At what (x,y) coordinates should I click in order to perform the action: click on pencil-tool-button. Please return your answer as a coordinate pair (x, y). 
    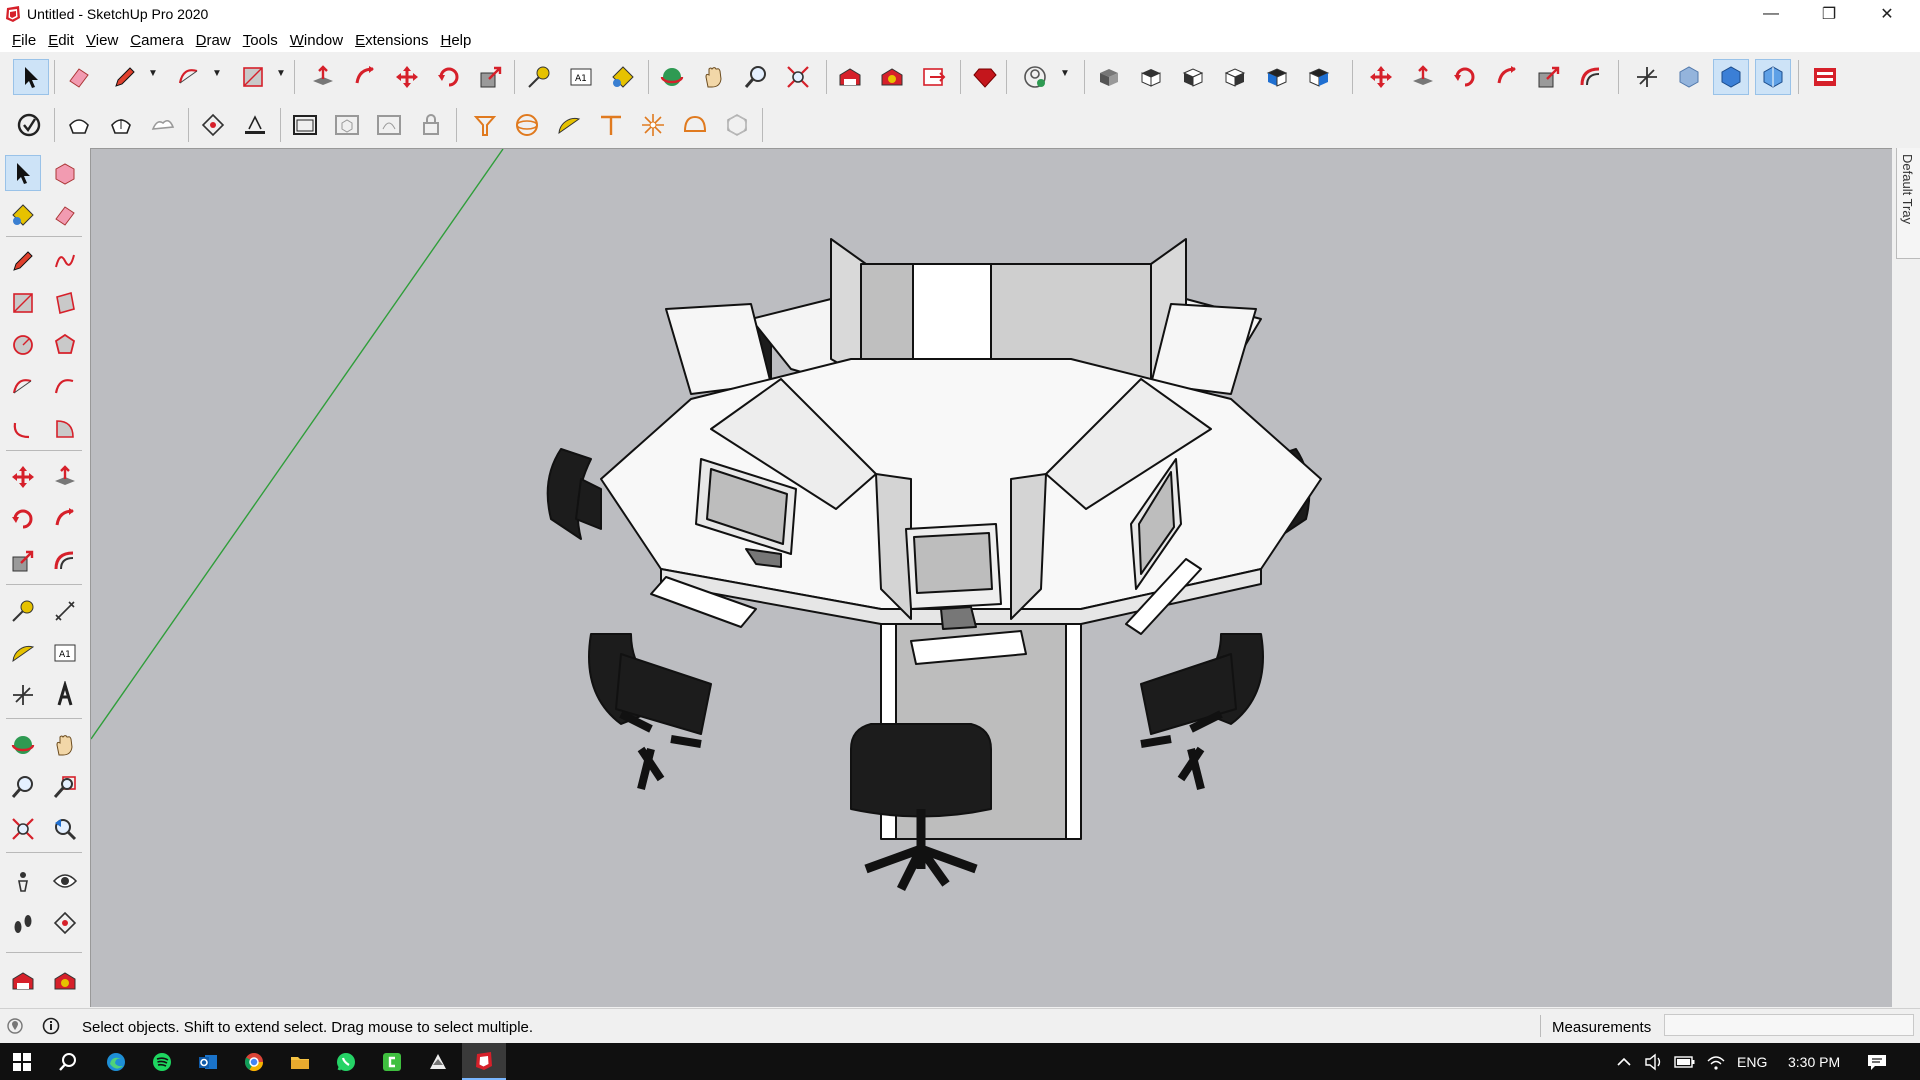
    Looking at the image, I should click on (125, 77).